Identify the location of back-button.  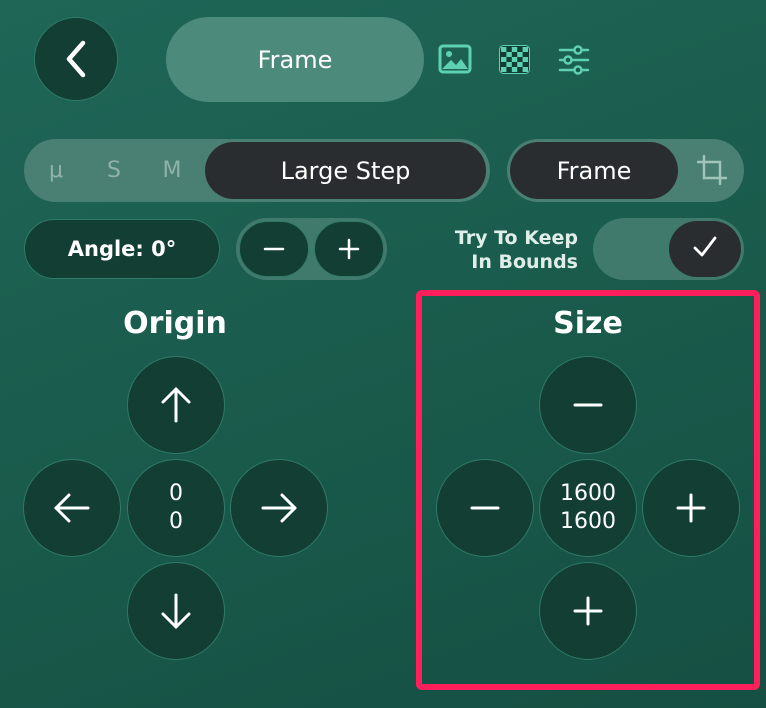
(76, 59).